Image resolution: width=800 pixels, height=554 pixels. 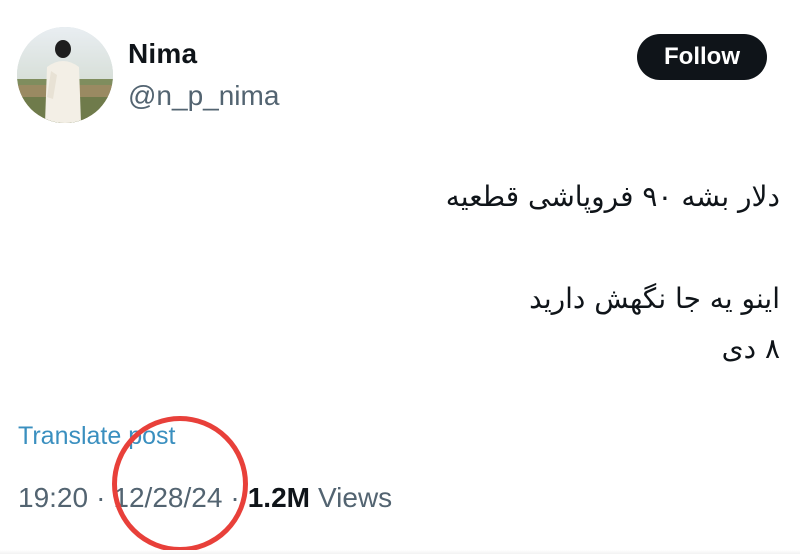 I want to click on views-label: Views, so click(x=355, y=497).